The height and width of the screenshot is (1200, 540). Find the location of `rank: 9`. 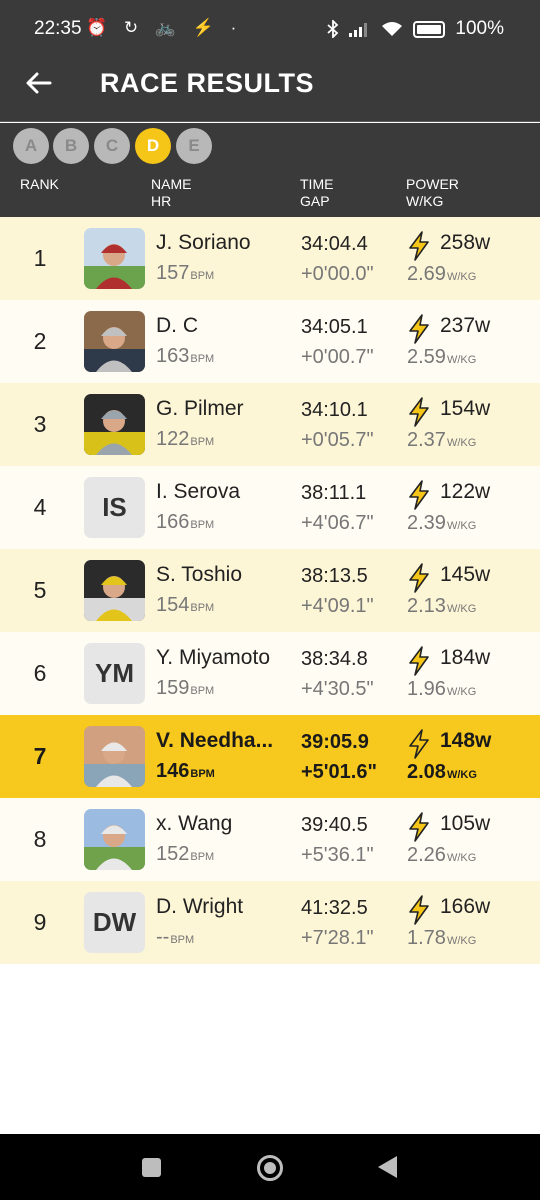

rank: 9 is located at coordinates (40, 922).